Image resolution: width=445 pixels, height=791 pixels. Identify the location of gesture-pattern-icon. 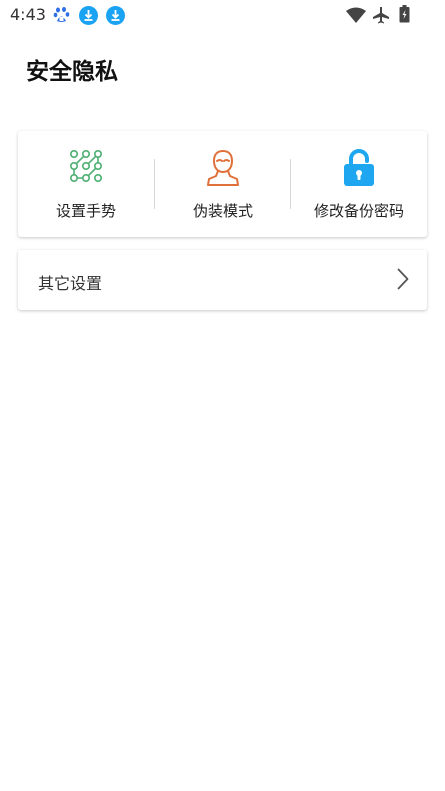
(85, 165).